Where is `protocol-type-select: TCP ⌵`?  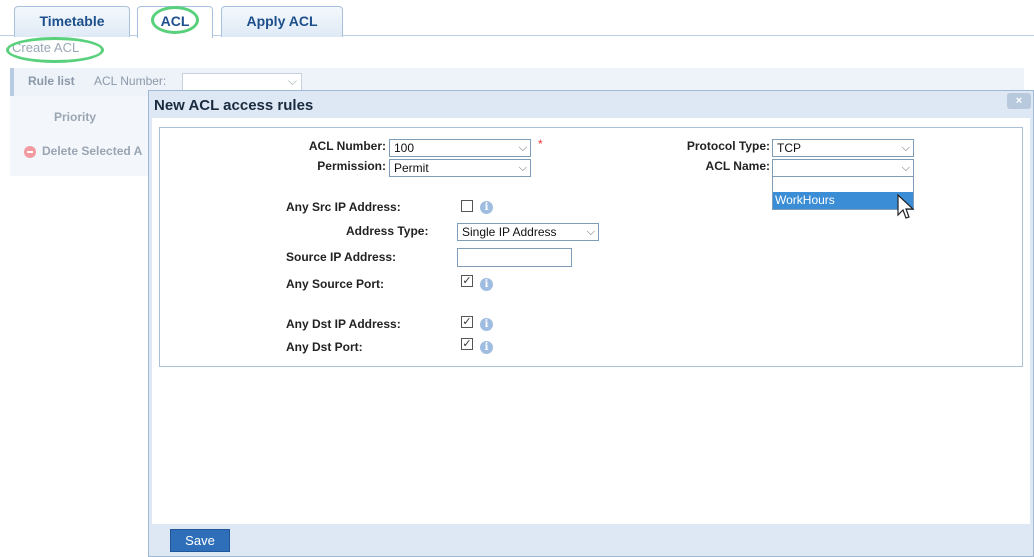
protocol-type-select: TCP ⌵ is located at coordinates (843, 148).